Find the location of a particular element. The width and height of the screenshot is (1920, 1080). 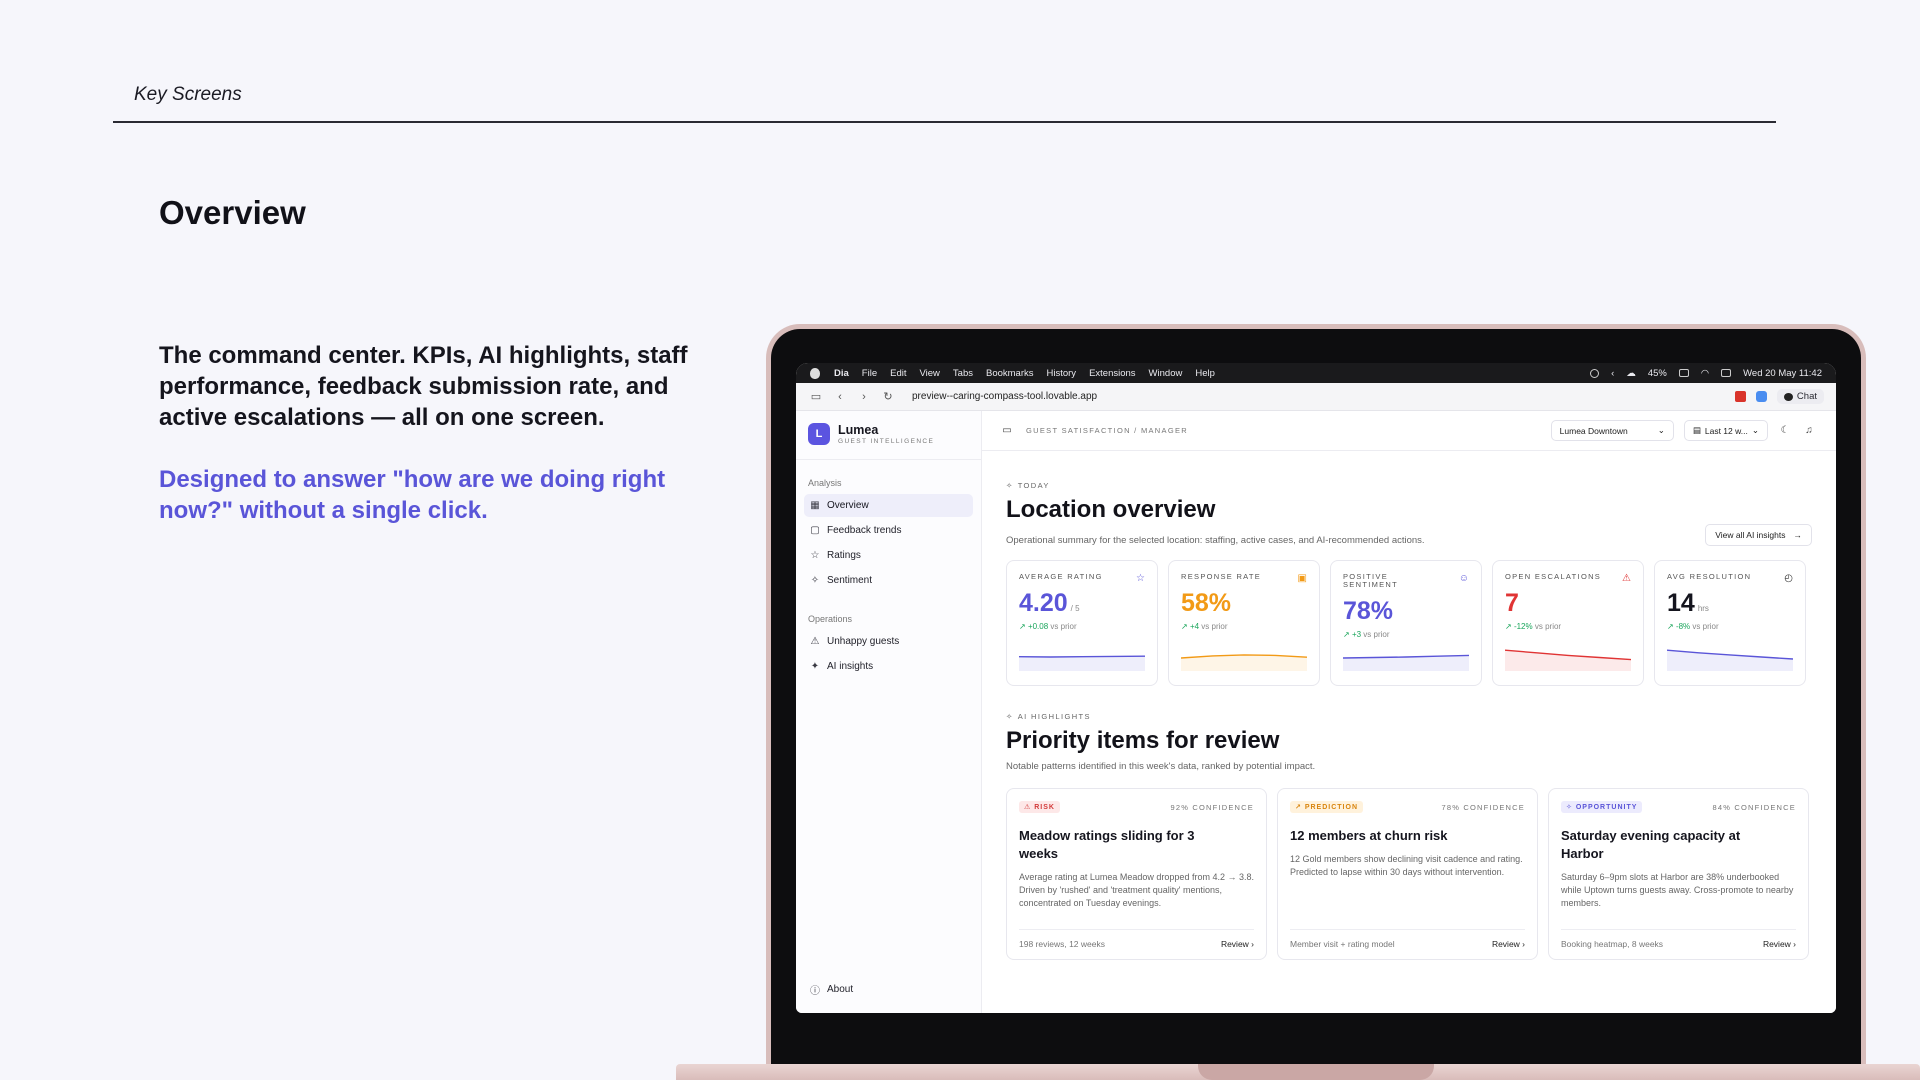

sidebar-item-sentiment: ✧ Sentiment is located at coordinates (888, 580).